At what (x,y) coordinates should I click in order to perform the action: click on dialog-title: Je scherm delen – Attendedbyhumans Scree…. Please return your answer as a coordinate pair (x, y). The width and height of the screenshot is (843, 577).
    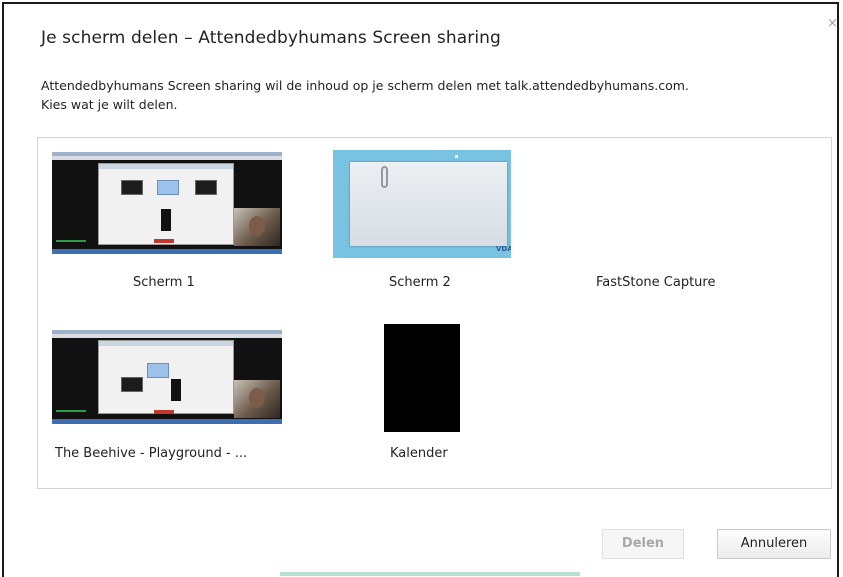
    Looking at the image, I should click on (271, 38).